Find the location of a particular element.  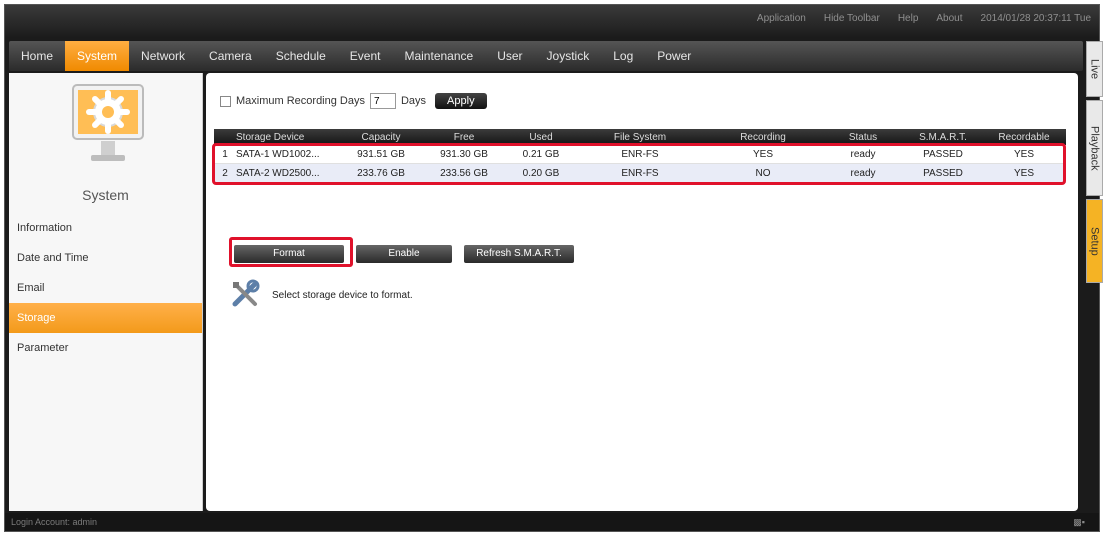

hide-toolbar-link: Hide Toolbar is located at coordinates (852, 18).